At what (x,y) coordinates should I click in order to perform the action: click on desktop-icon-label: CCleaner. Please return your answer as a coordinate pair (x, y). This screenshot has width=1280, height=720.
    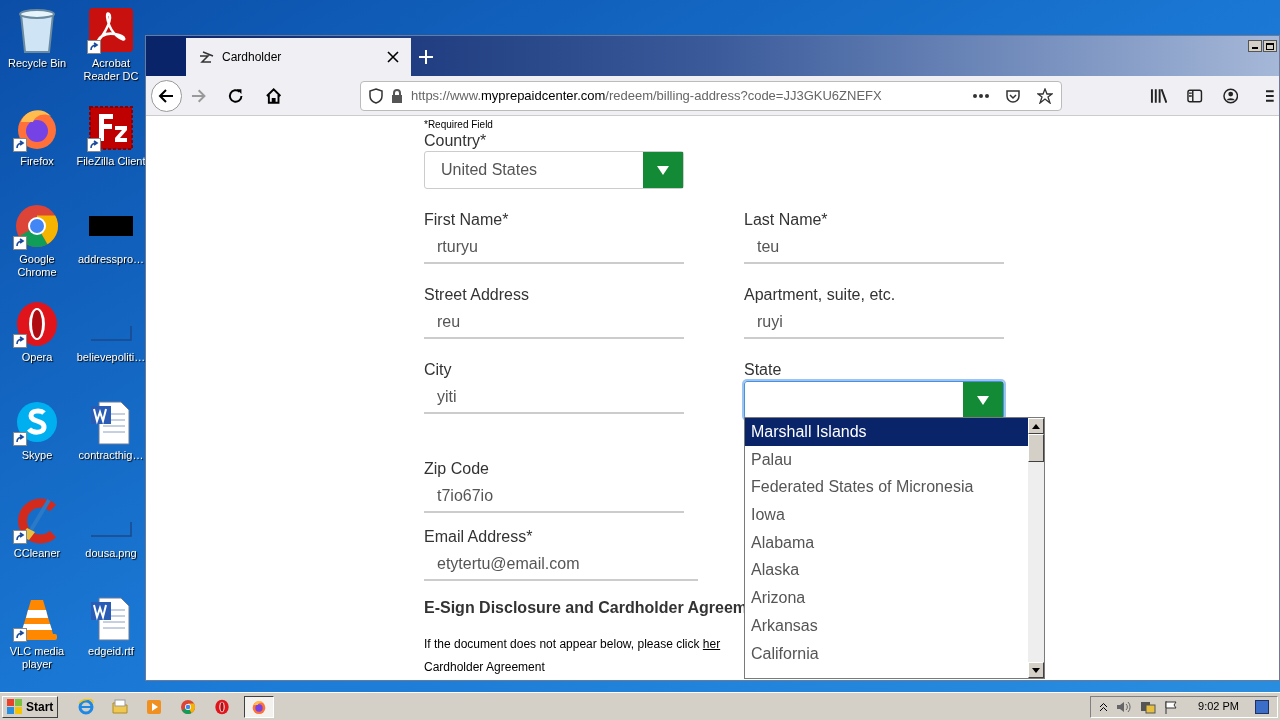
    Looking at the image, I should click on (37, 553).